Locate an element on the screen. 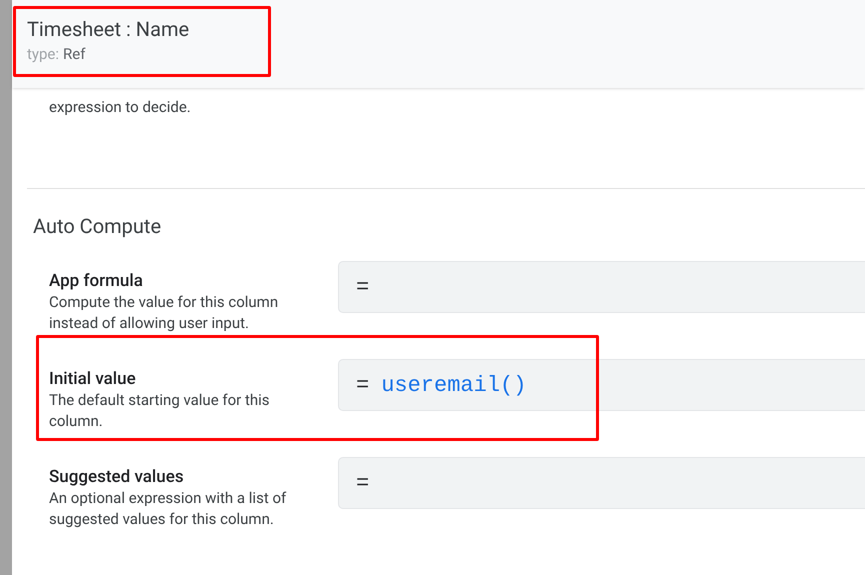  description-text: expression to decide. is located at coordinates (120, 107).